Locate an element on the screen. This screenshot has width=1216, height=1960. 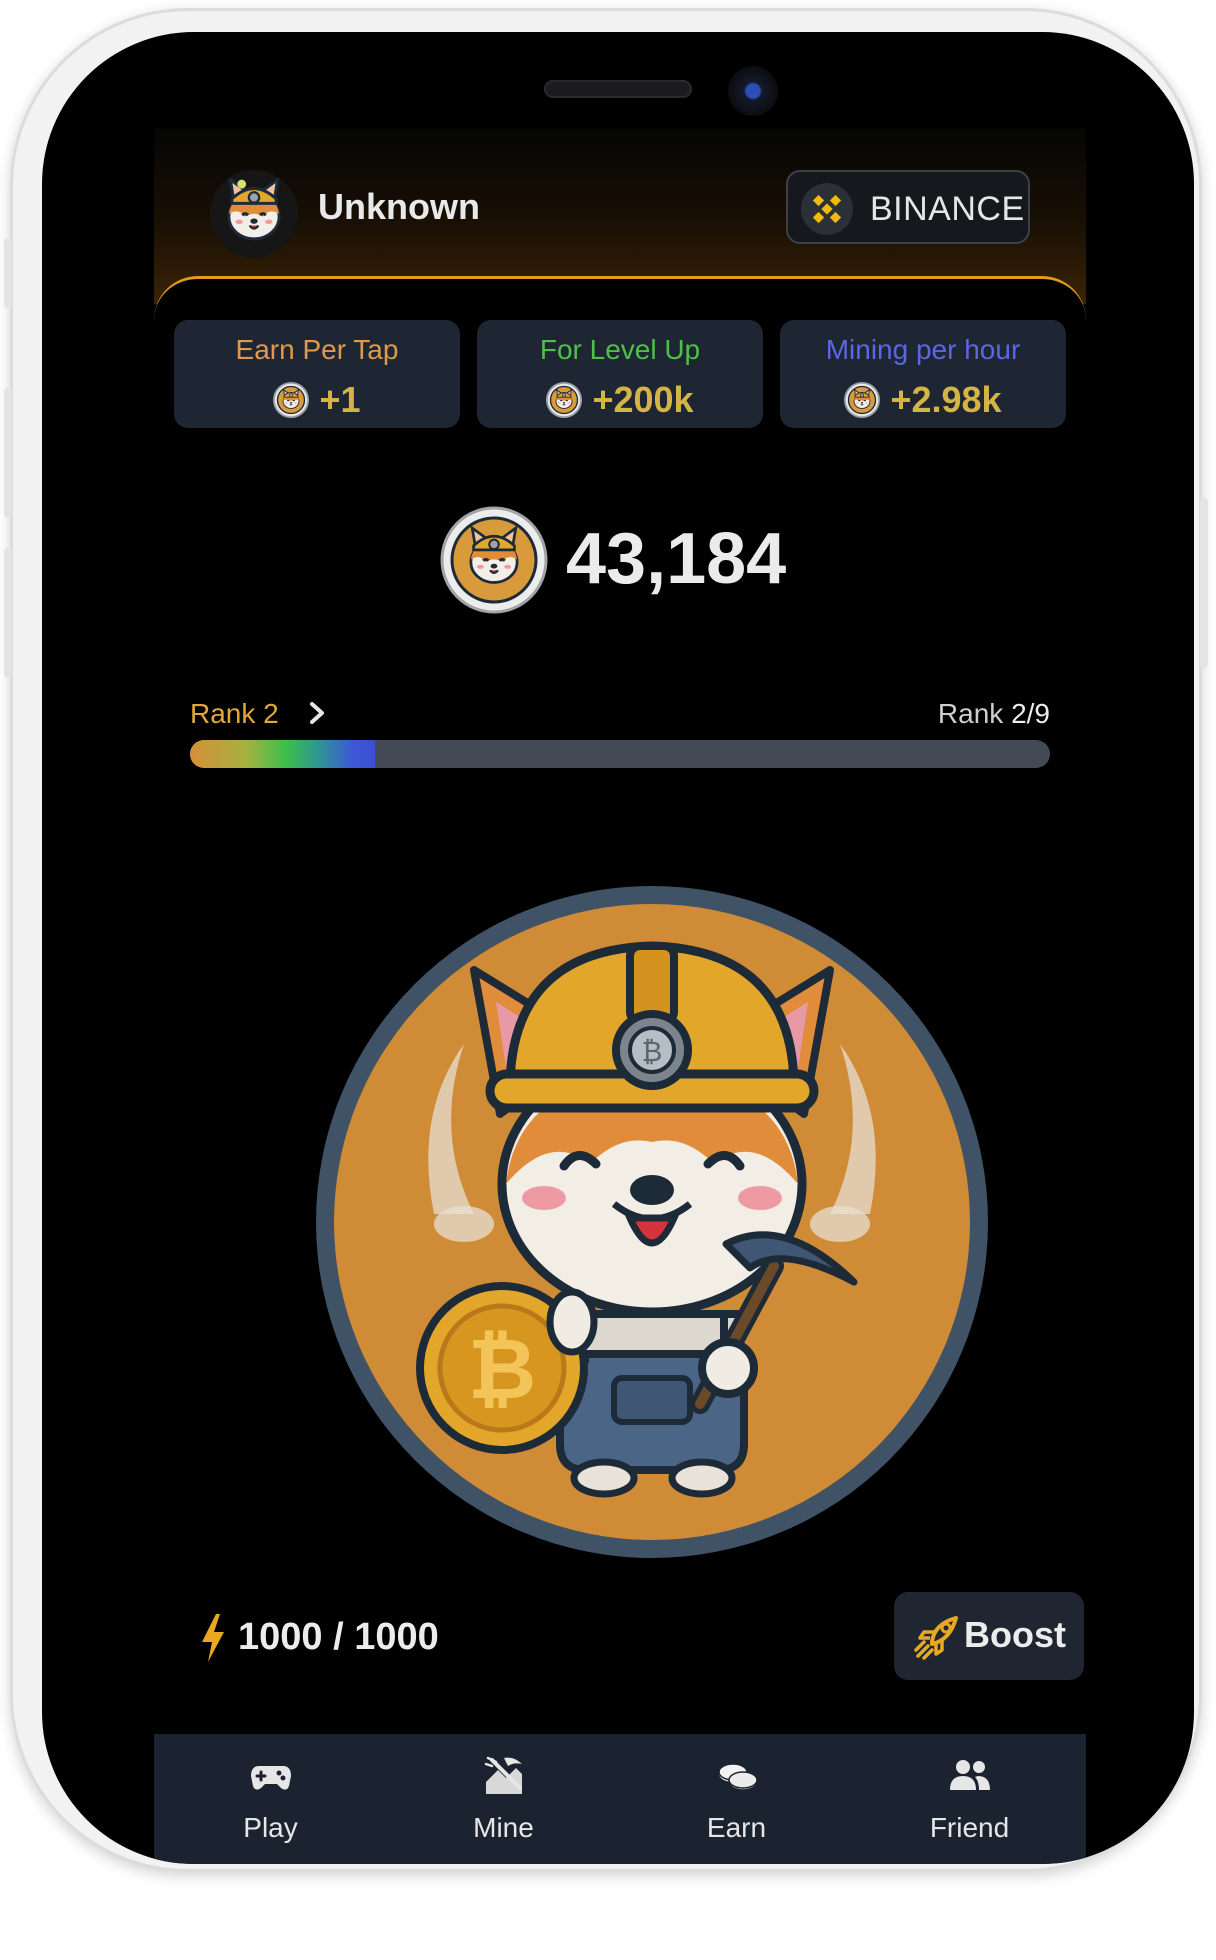
boost-label: Boost is located at coordinates (1015, 1634).